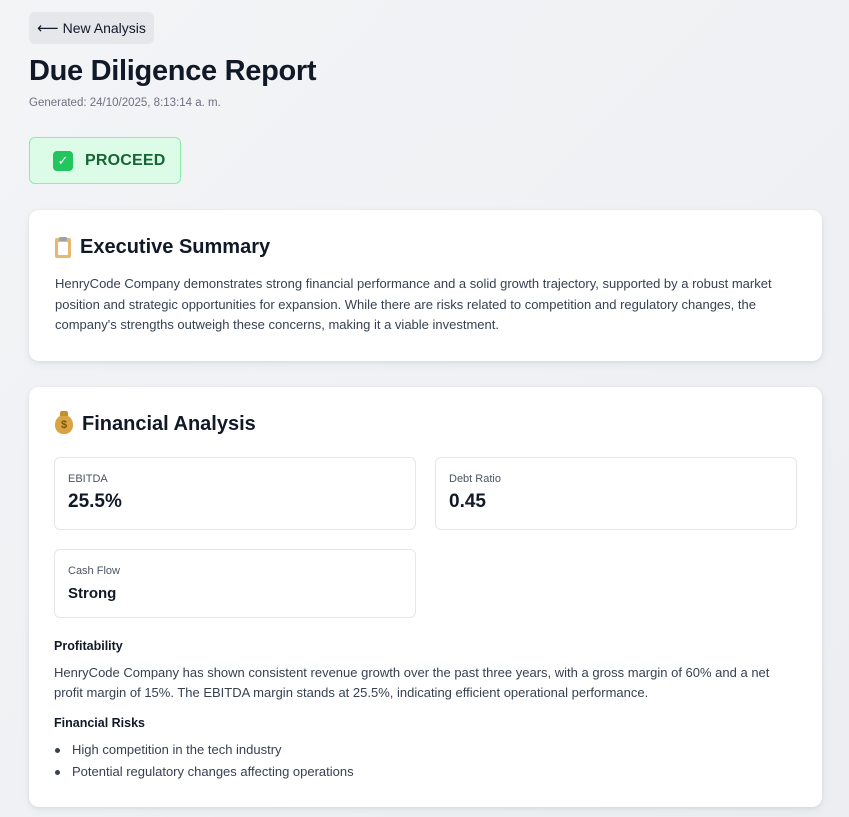  What do you see at coordinates (88, 479) in the screenshot?
I see `metric-label: EBITDA` at bounding box center [88, 479].